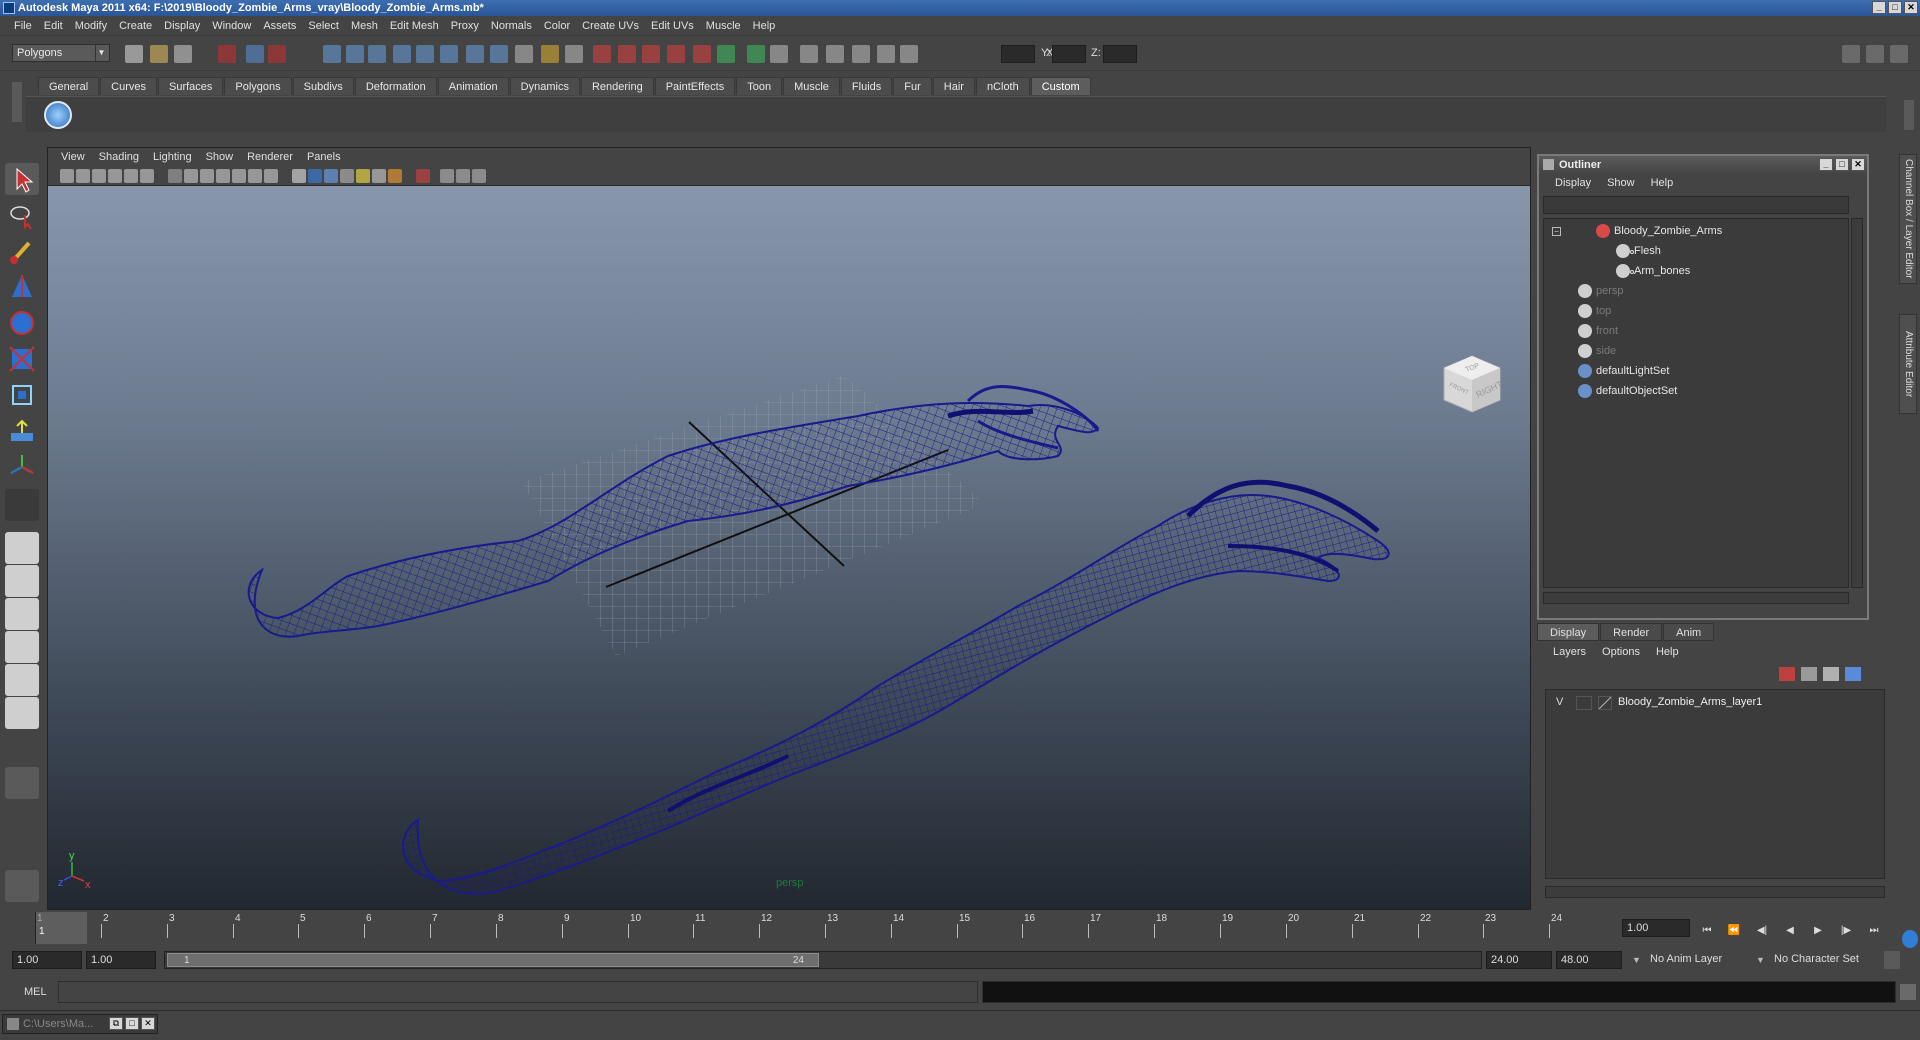 This screenshot has height=1040, width=1920. Describe the element at coordinates (121, 960) in the screenshot. I see `playback-start-field: 1.00` at that location.